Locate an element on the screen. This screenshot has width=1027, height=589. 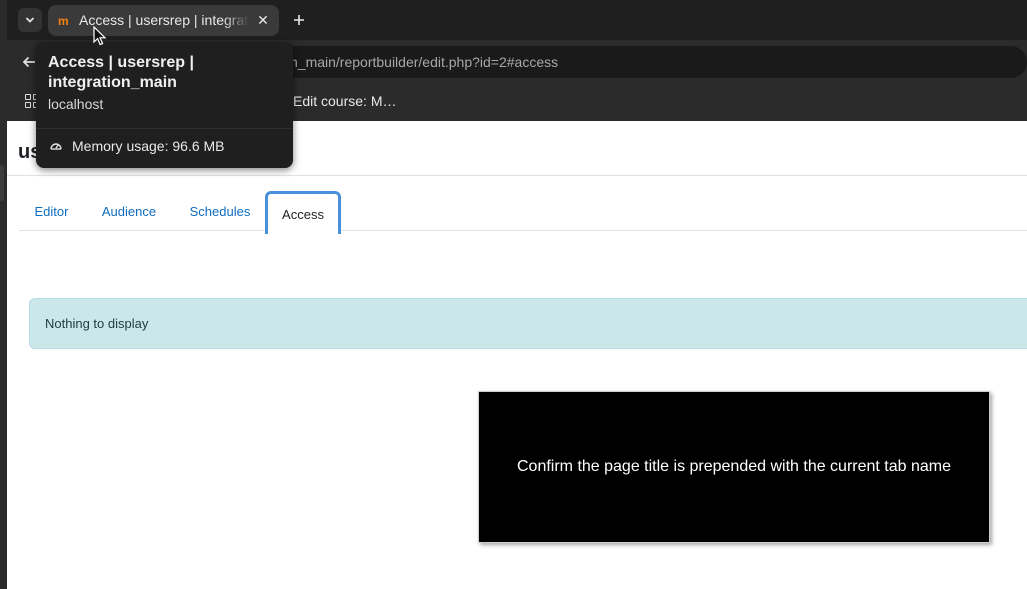
plus-icon is located at coordinates (299, 20).